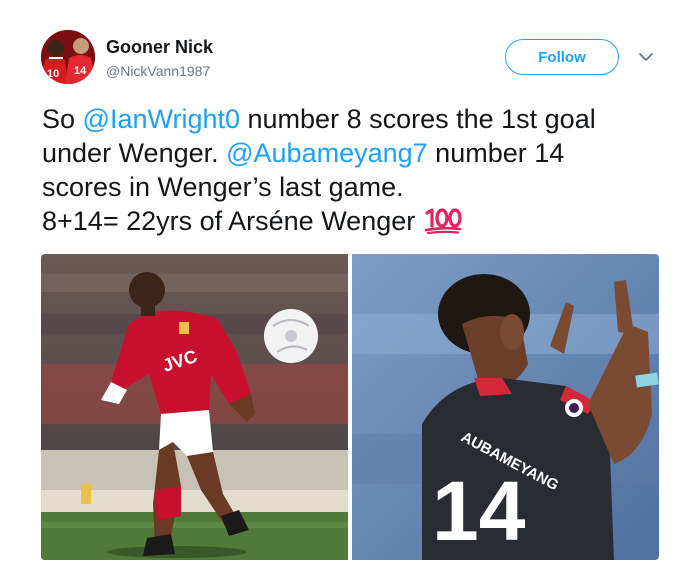 The image size is (700, 577). Describe the element at coordinates (159, 47) in the screenshot. I see `display-name: Gooner Nick` at that location.